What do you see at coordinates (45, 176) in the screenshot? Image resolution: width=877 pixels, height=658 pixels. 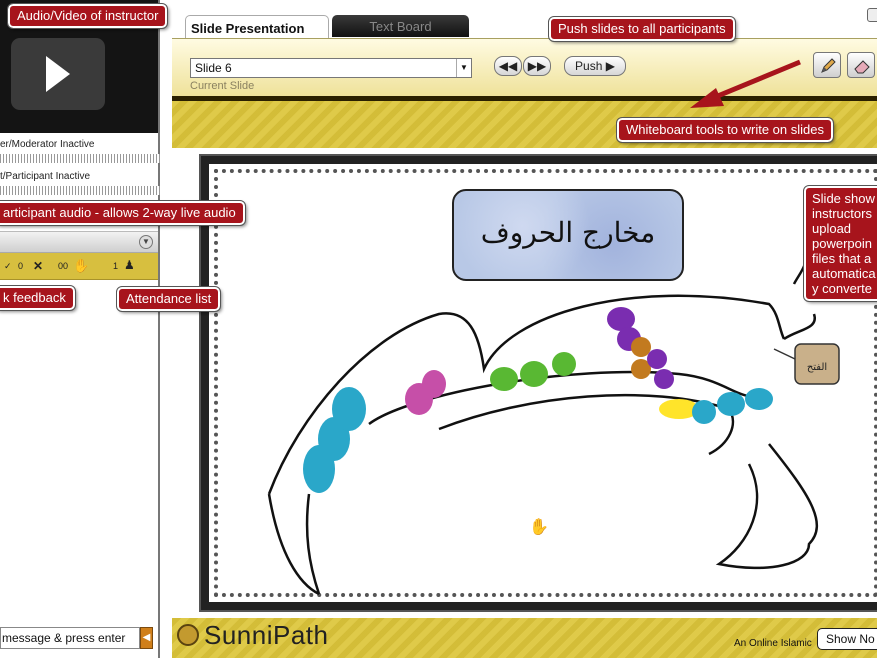 I see `participant-status: t/Participant Inactive` at bounding box center [45, 176].